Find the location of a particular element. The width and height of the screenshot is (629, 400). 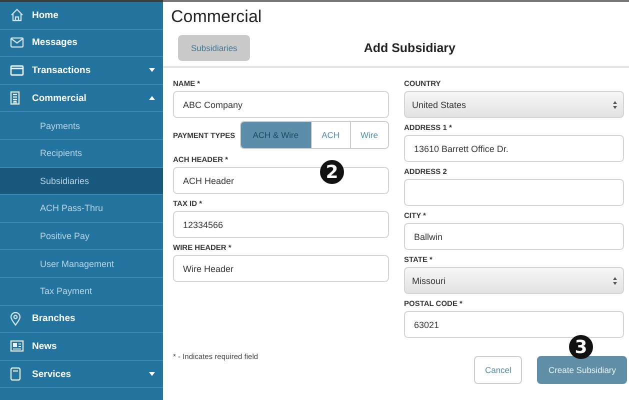

input-field: 63021 is located at coordinates (514, 324).